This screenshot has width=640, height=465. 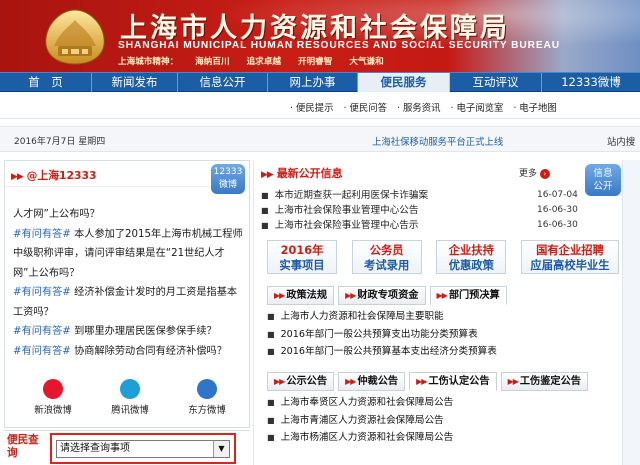 I want to click on item-title: 上海市青浦区人力资源社会保障局公告, so click(x=362, y=420).